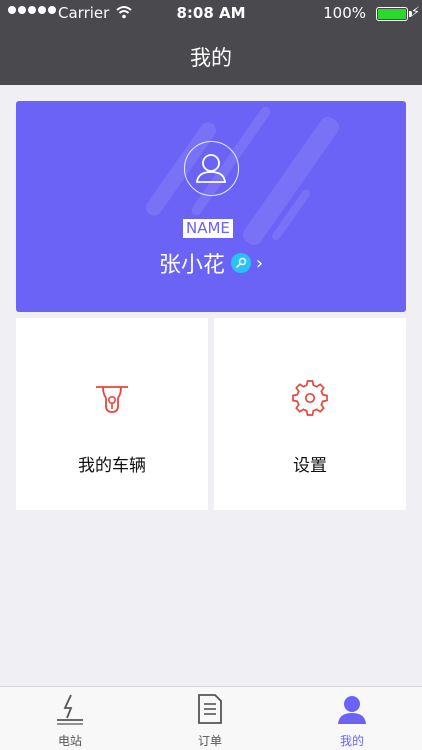 This screenshot has height=750, width=422. Describe the element at coordinates (191, 265) in the screenshot. I see `username: 张小花` at that location.